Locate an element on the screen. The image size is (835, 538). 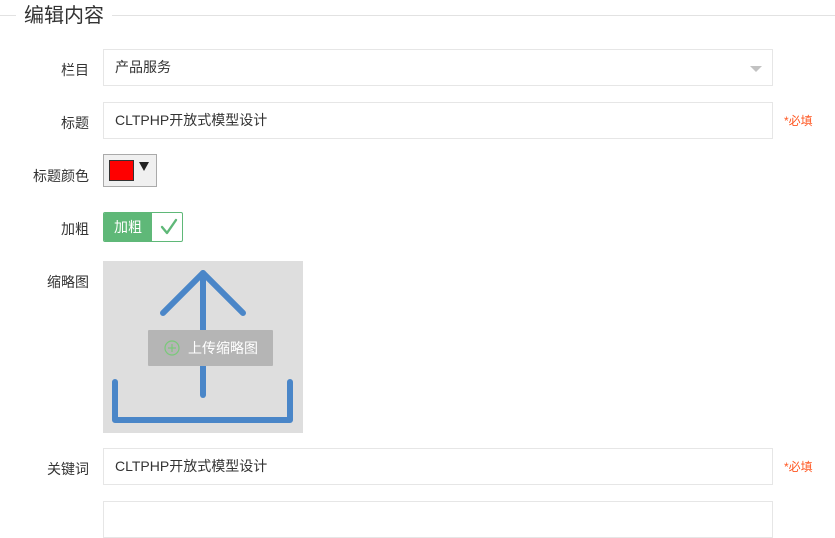
dropdown-arrow-icon is located at coordinates (144, 166).